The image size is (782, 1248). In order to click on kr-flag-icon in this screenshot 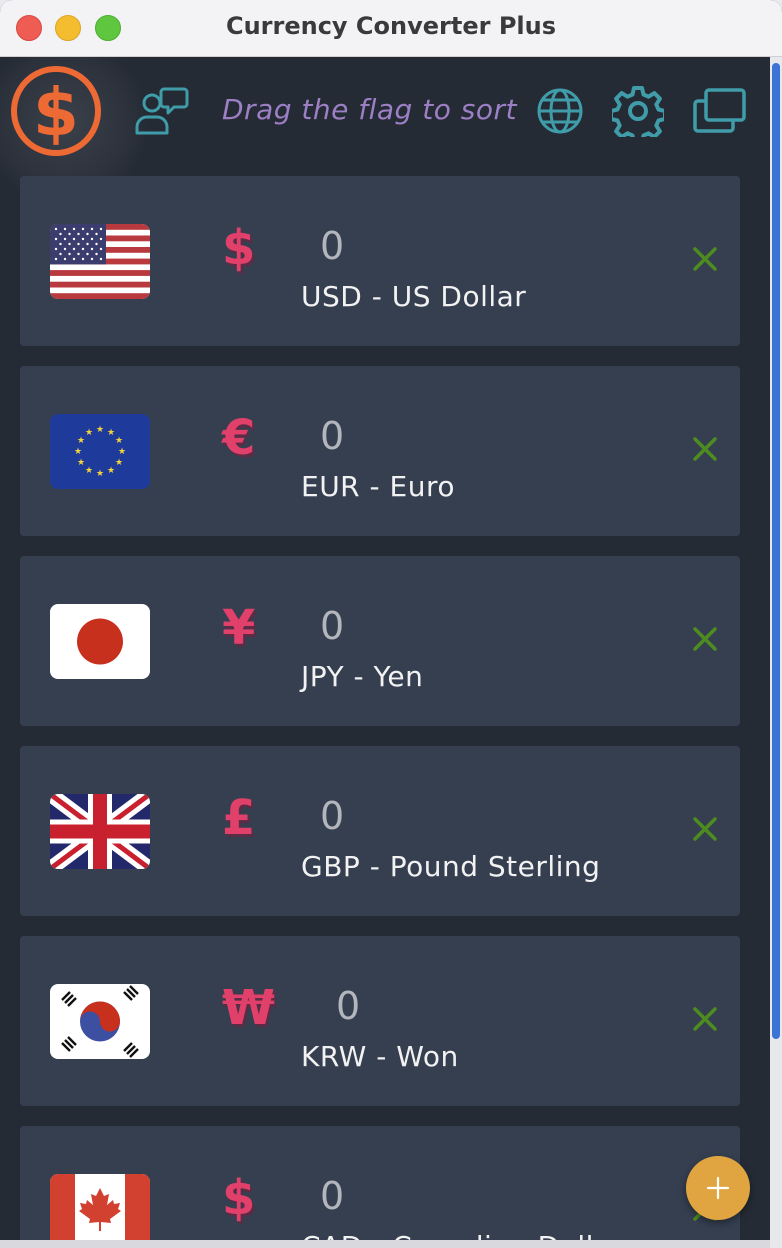, I will do `click(100, 1021)`.